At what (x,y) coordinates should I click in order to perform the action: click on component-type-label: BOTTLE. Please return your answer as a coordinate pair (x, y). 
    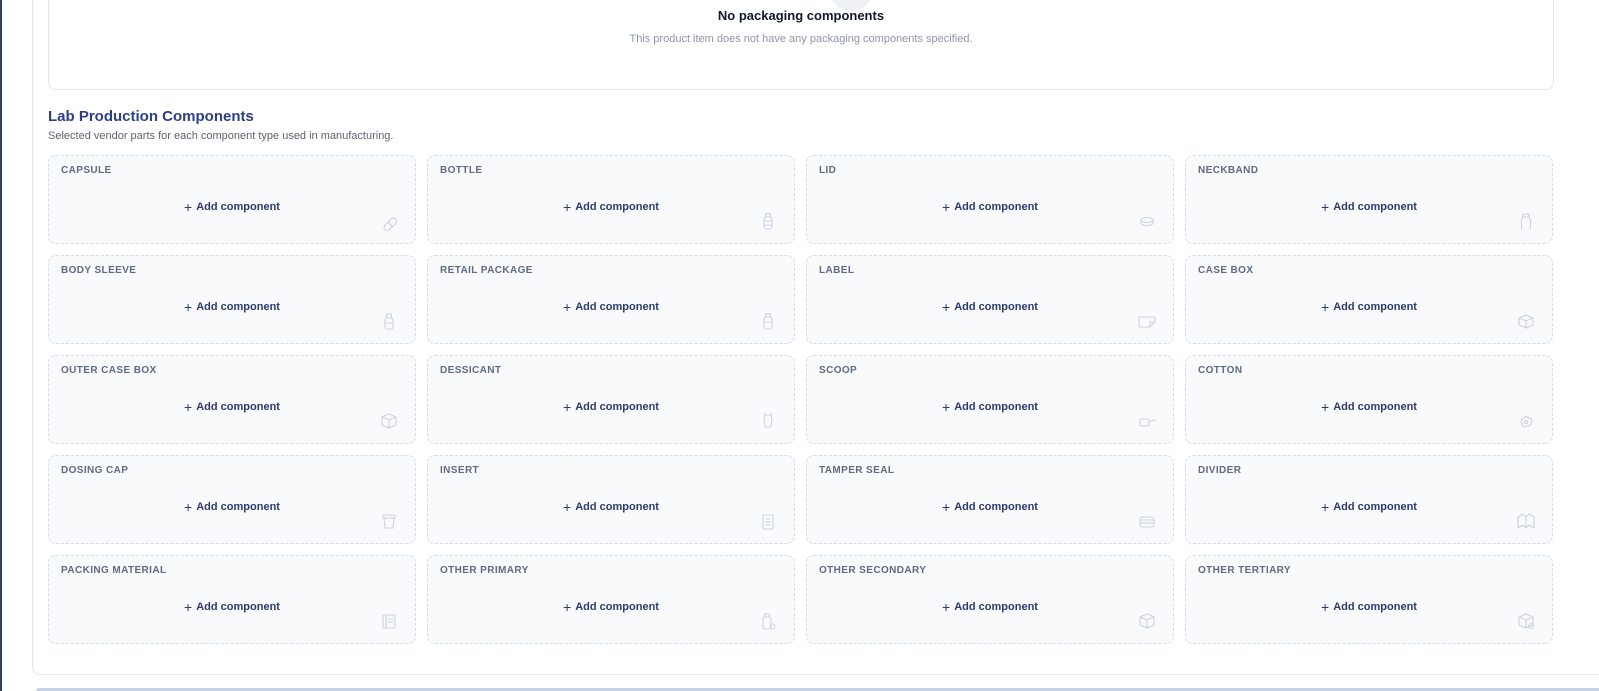
    Looking at the image, I should click on (461, 170).